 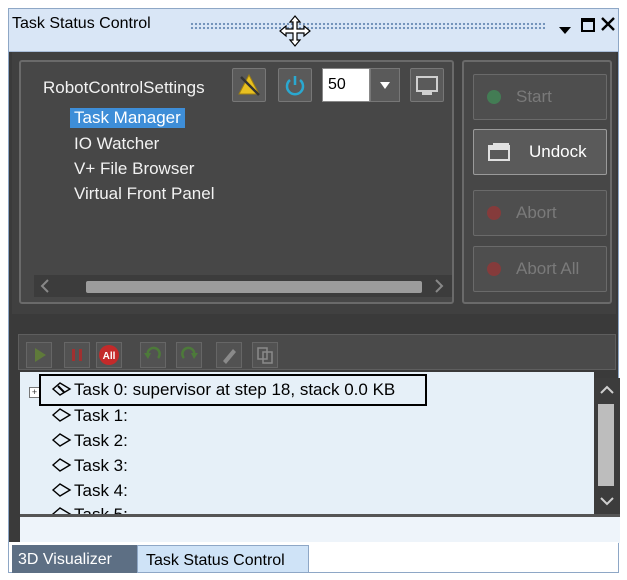 I want to click on power-button, so click(x=295, y=85).